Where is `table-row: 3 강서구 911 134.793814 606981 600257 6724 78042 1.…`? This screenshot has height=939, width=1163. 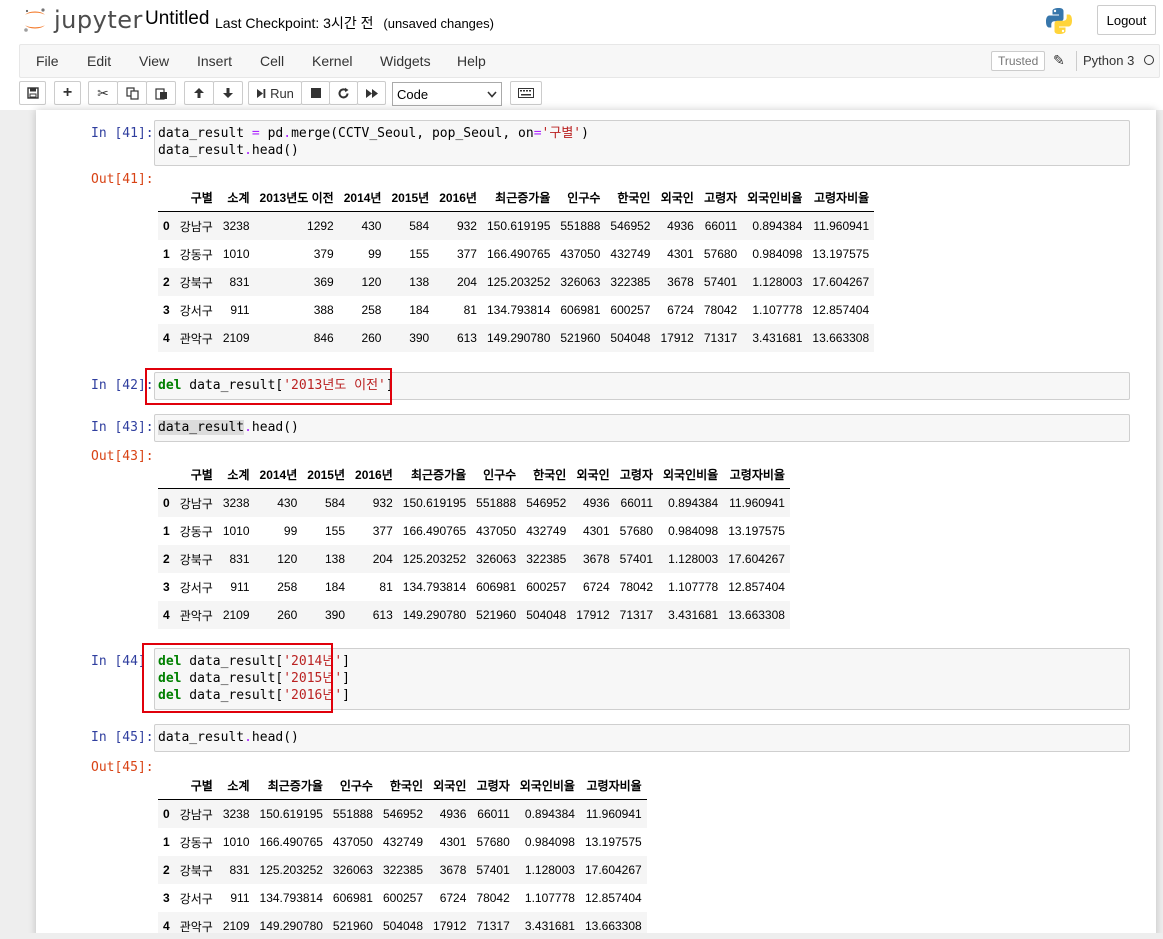
table-row: 3 강서구 911 134.793814 606981 600257 6724 78042 1.… is located at coordinates (402, 898).